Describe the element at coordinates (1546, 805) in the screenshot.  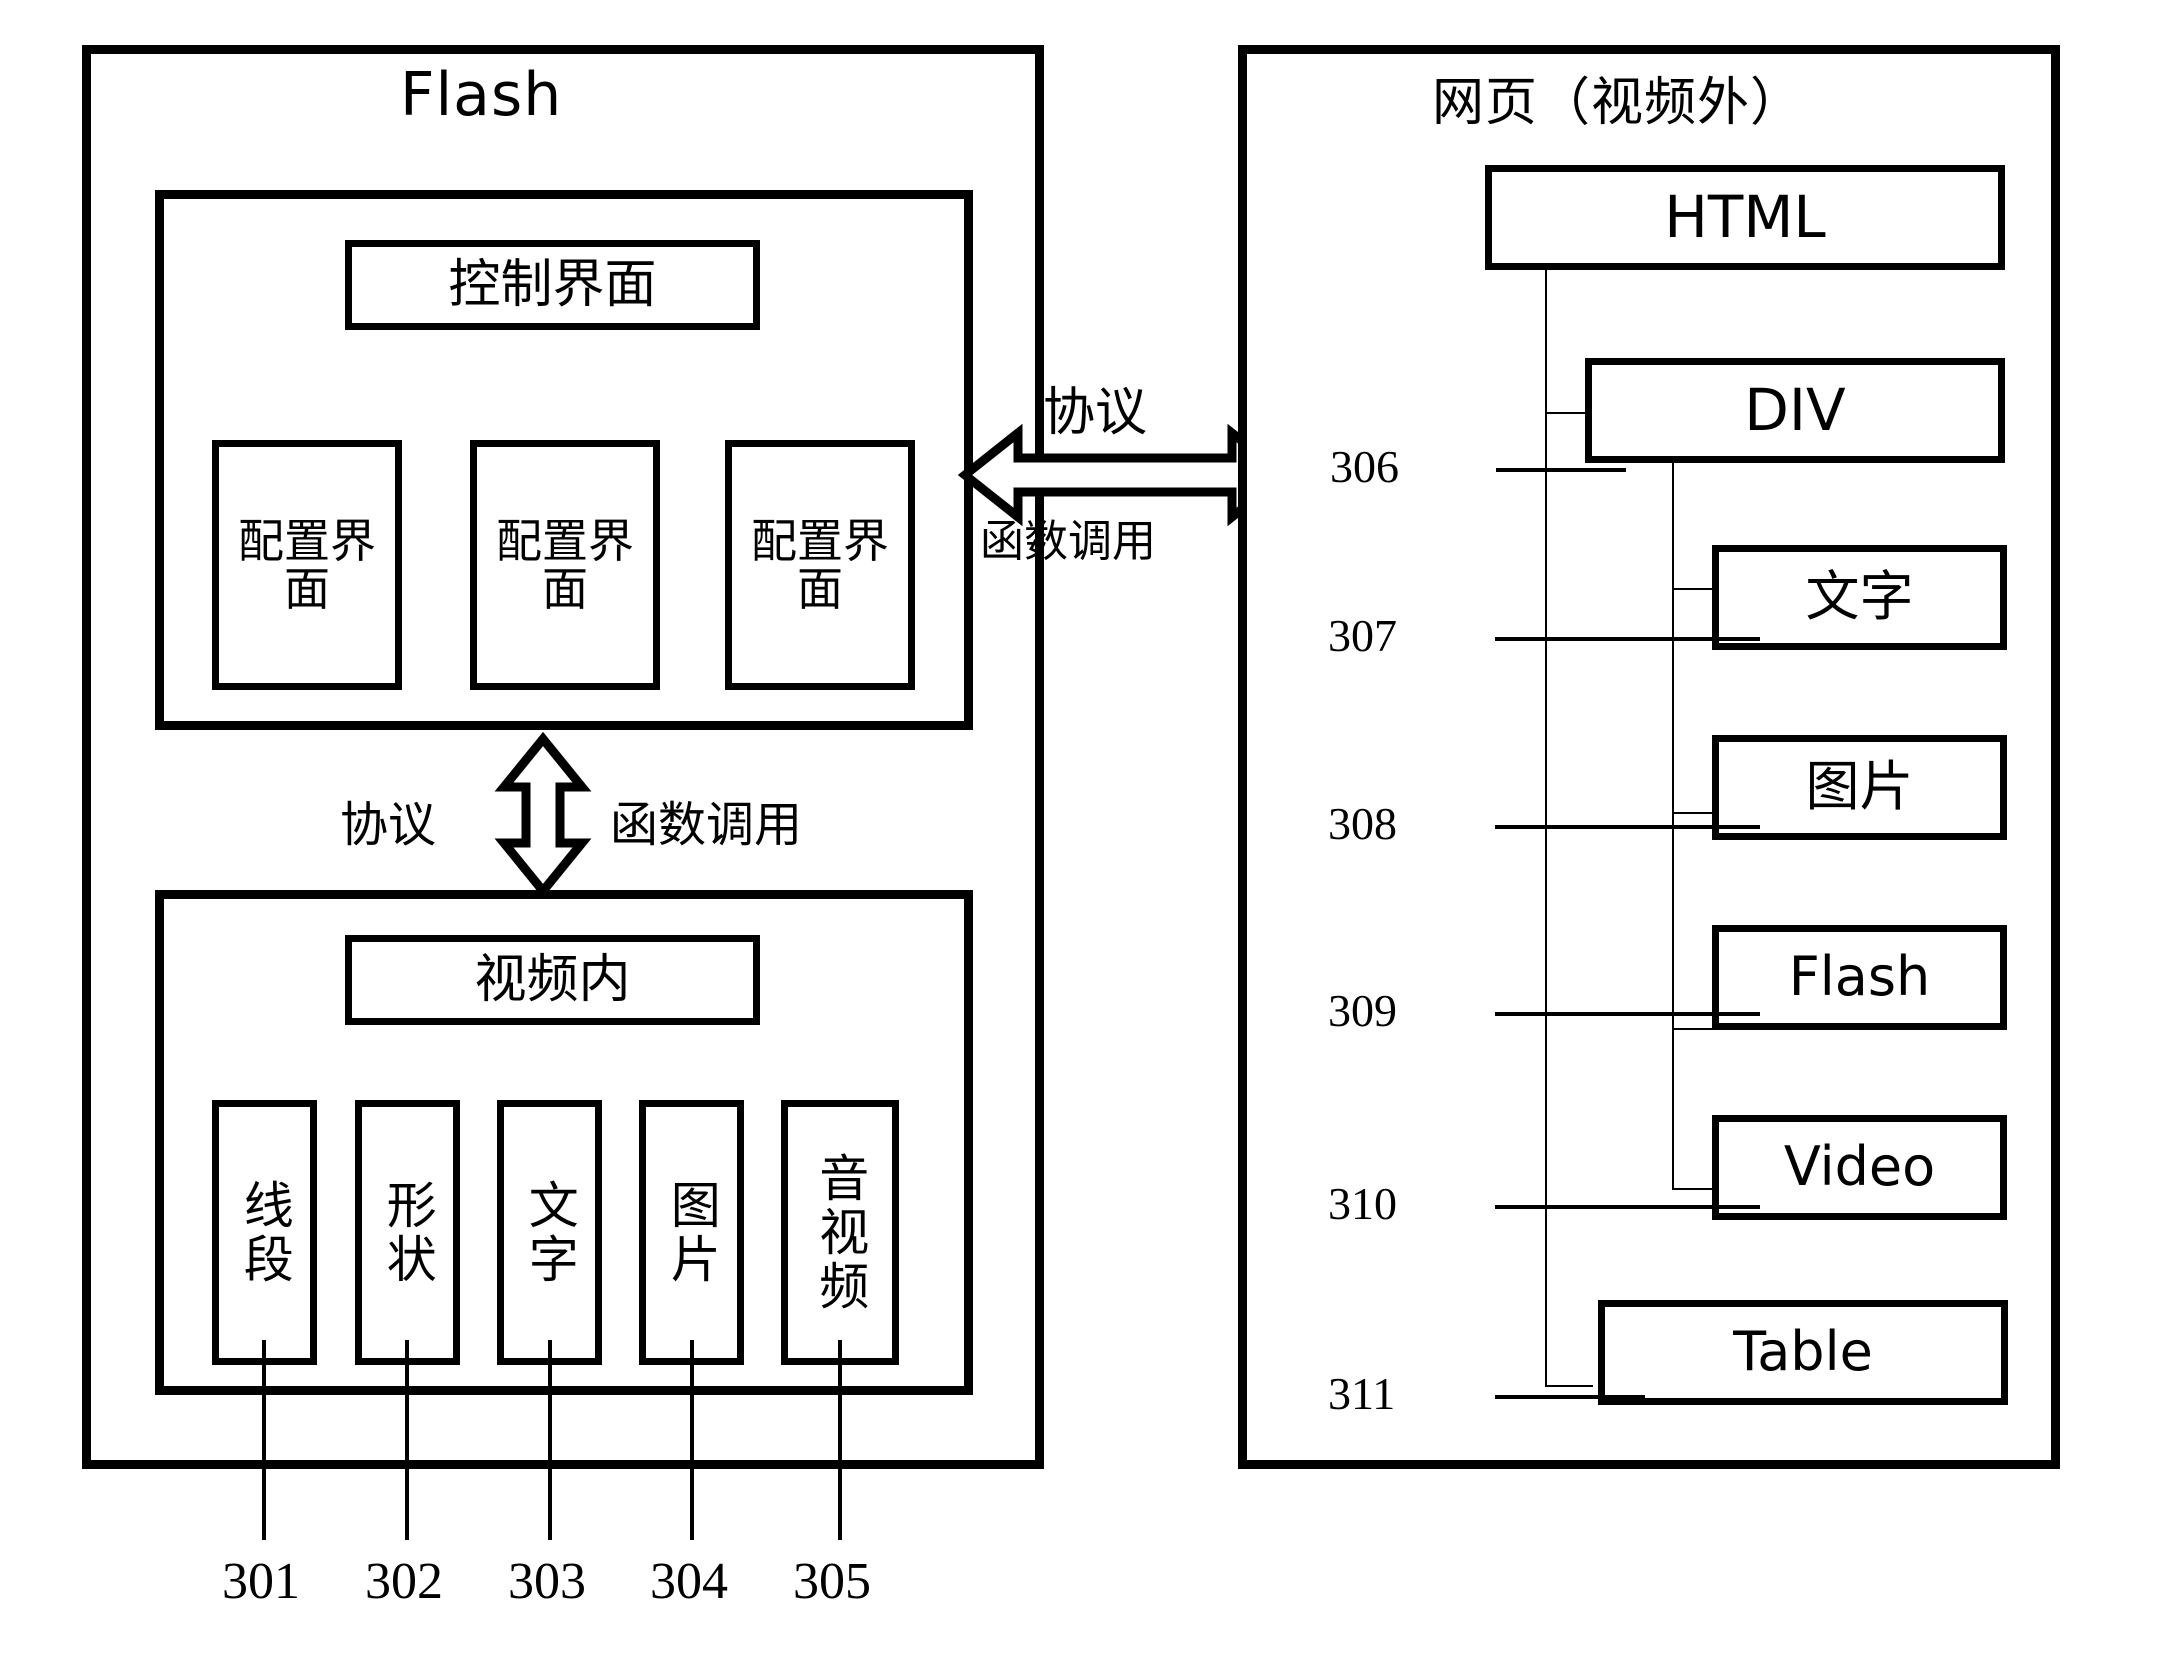
I see `tree-connector-html-trunk` at that location.